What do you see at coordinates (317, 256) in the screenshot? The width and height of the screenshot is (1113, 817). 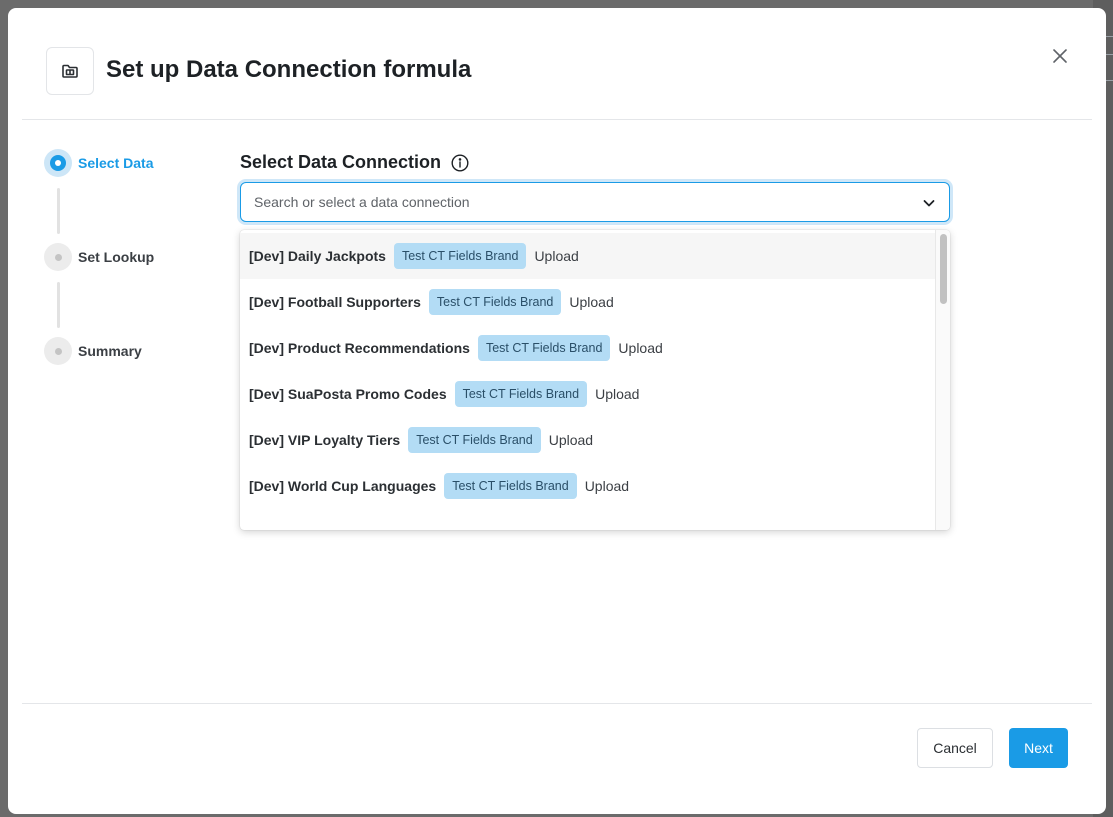 I see `option-name: [Dev] Daily Jackpots` at bounding box center [317, 256].